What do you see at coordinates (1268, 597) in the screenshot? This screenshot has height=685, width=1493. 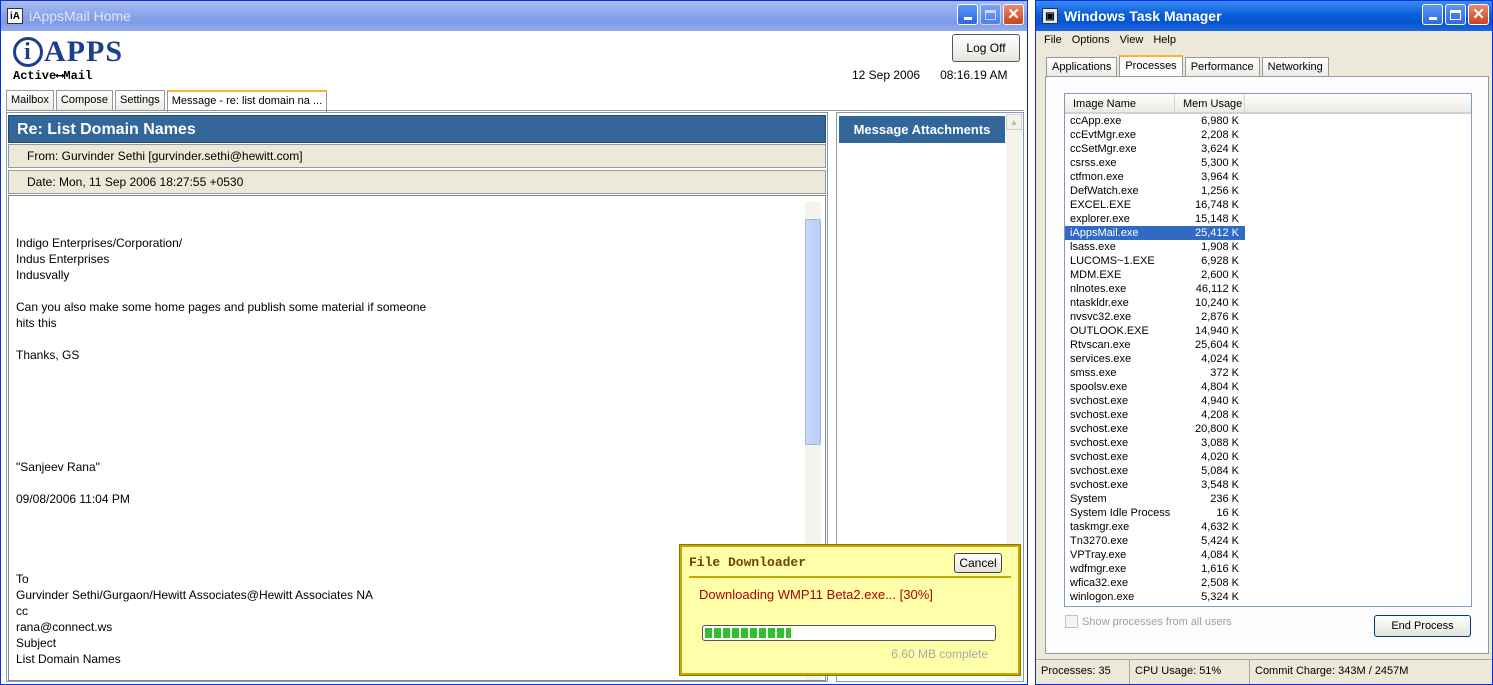 I see `table-row: winlogon.exe 5,324 K` at bounding box center [1268, 597].